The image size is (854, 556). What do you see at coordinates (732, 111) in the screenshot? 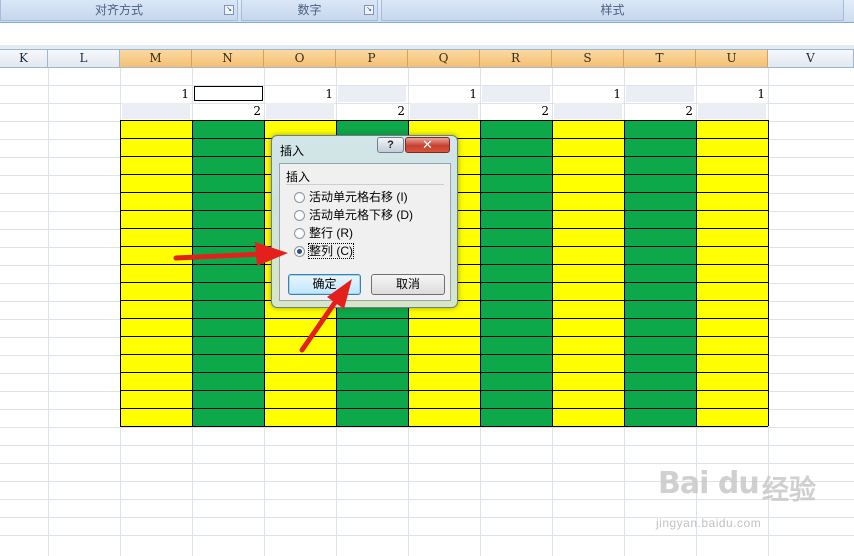
I see `cell-U2` at bounding box center [732, 111].